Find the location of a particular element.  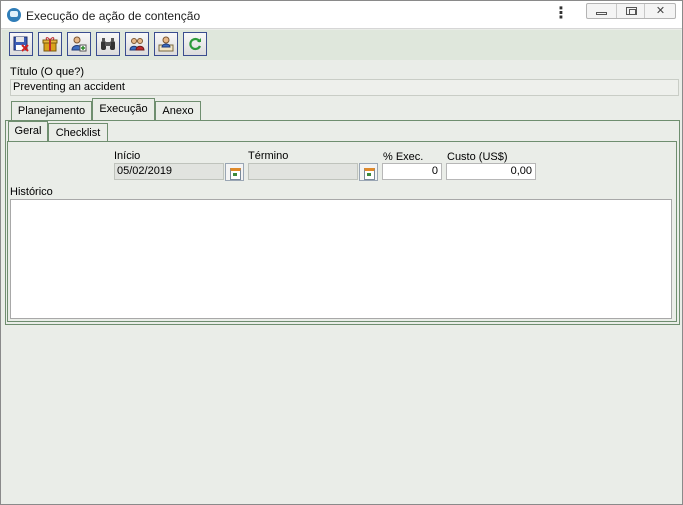

save-exit-button is located at coordinates (21, 44).